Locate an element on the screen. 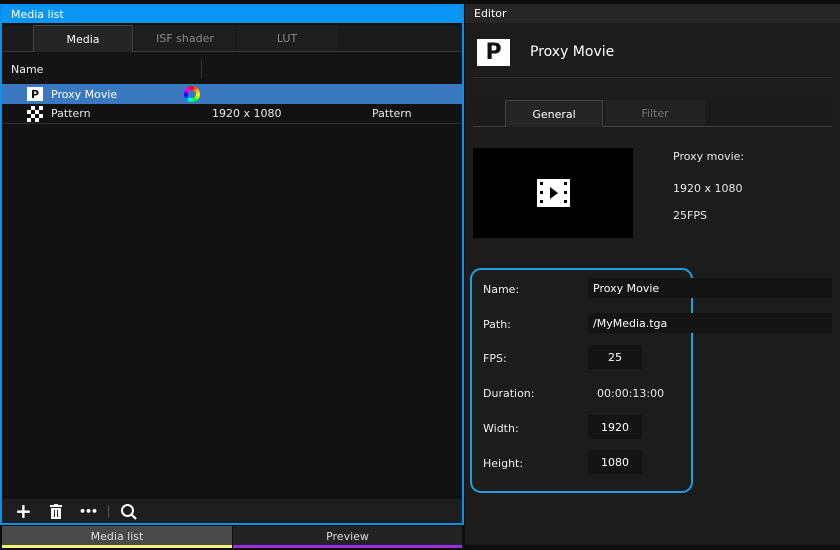 The image size is (840, 550). media-row-pattern: Pattern 1920 x 1080 Pattern is located at coordinates (232, 114).